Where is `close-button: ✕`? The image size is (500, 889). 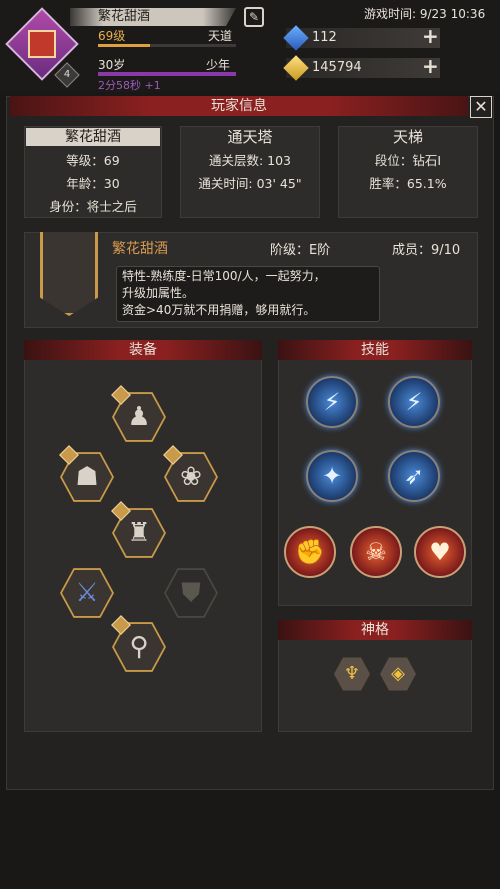
close-button: ✕ is located at coordinates (481, 107).